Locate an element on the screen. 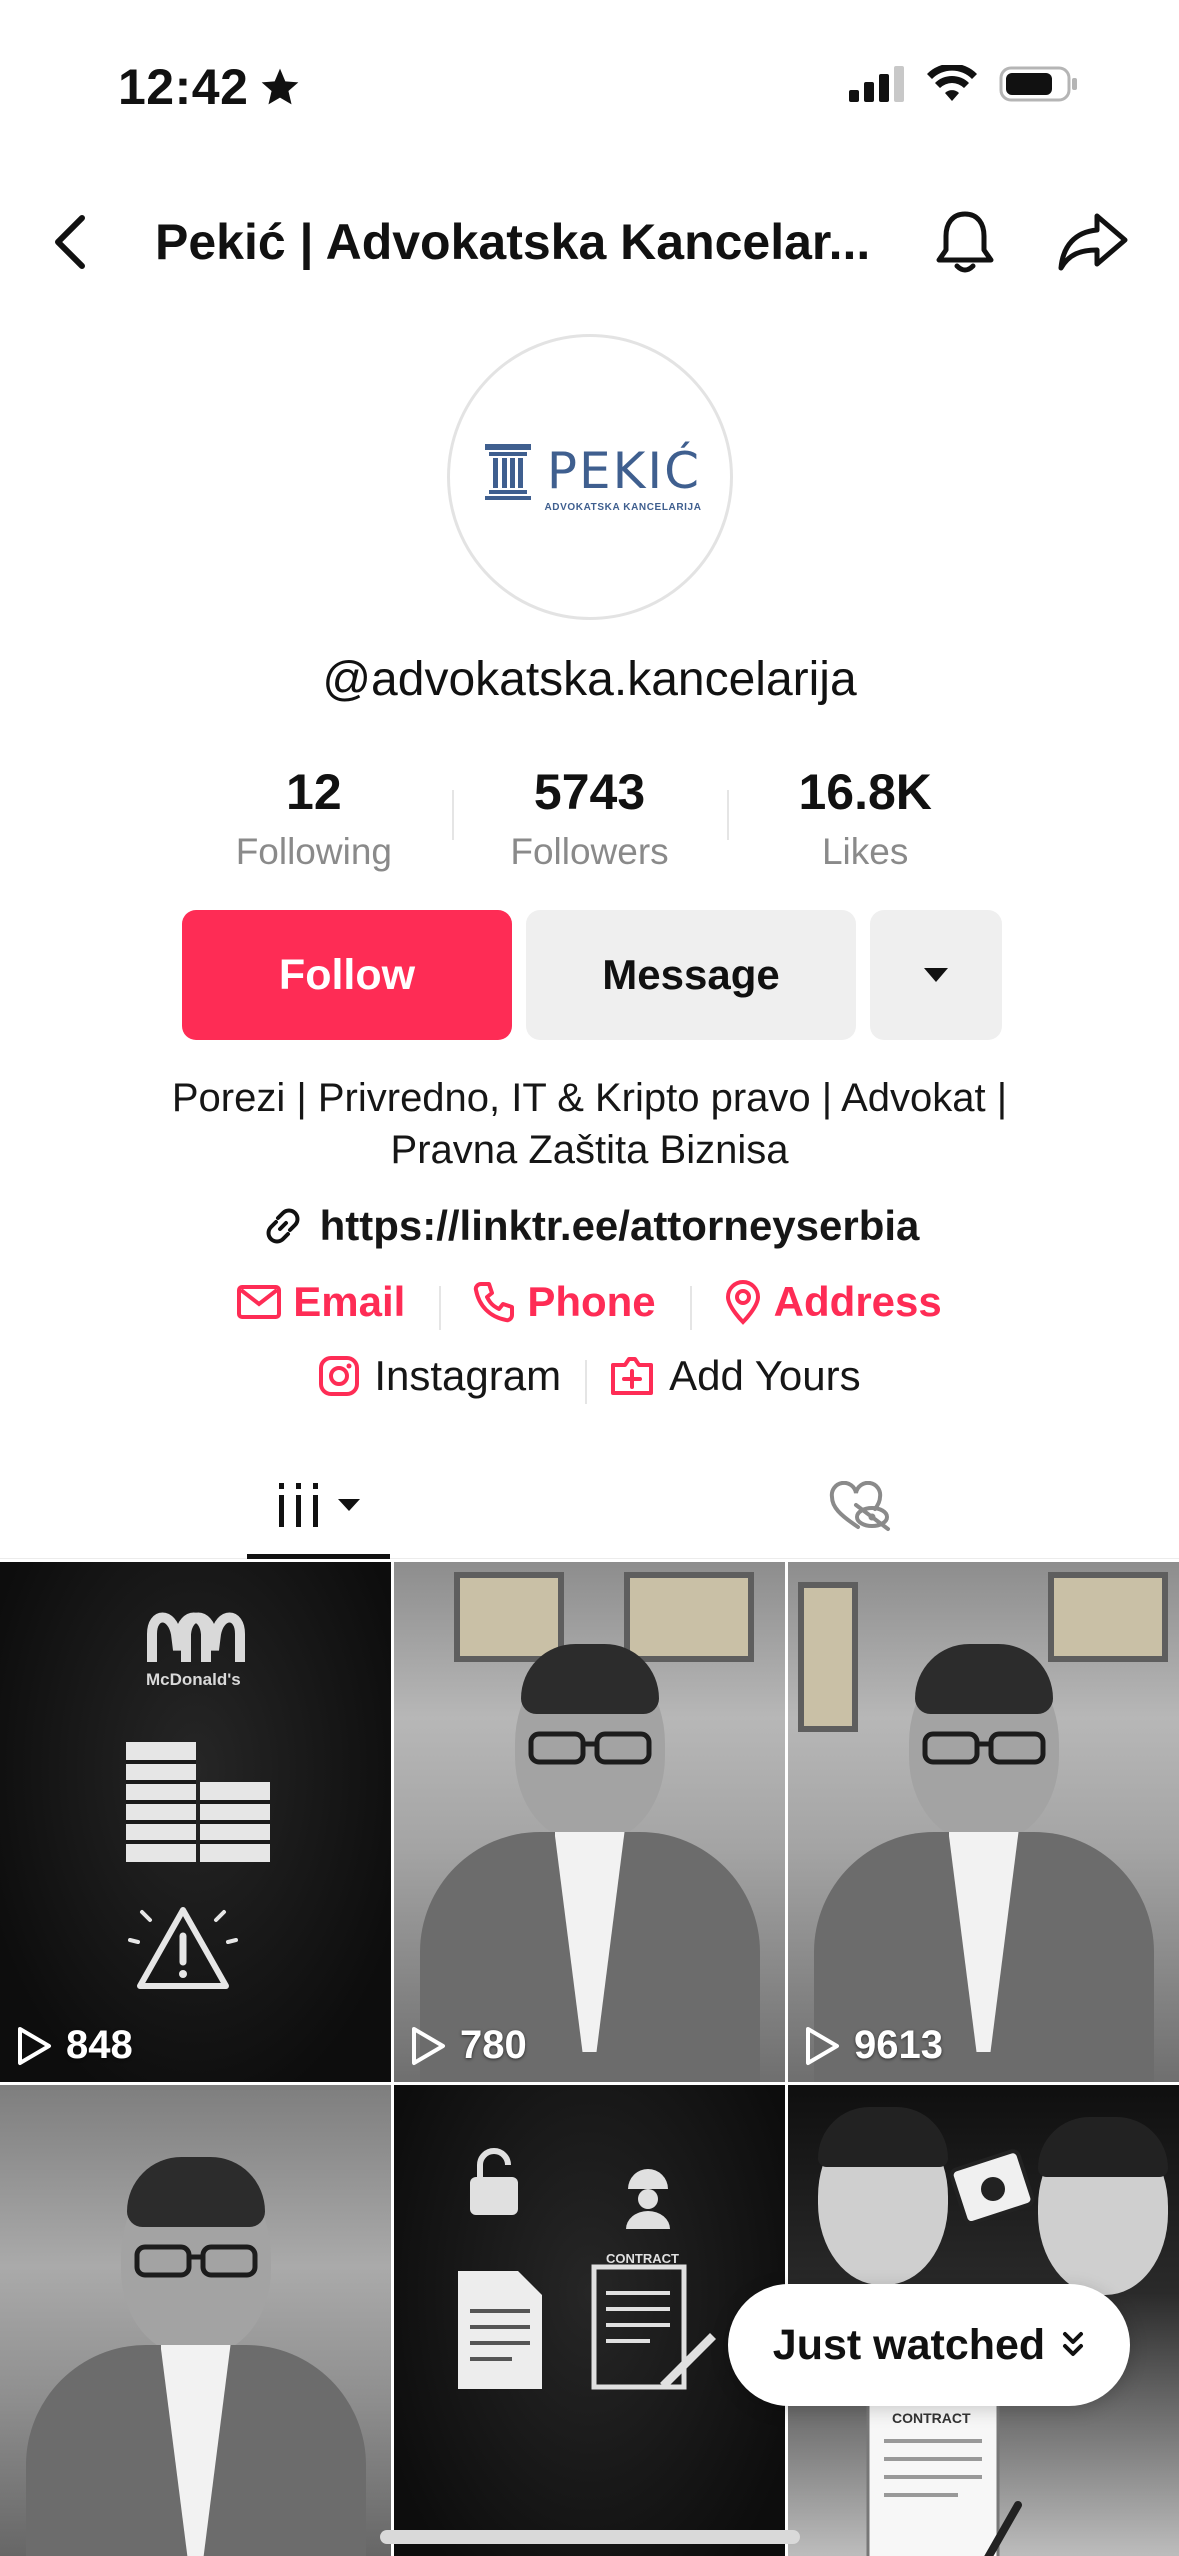 The width and height of the screenshot is (1179, 2556). profile-tabs is located at coordinates (589, 1507).